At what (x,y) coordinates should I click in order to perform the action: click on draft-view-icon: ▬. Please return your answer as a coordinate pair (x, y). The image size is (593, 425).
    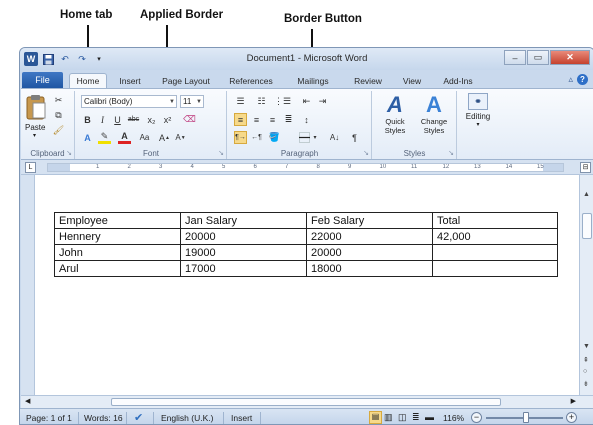
    Looking at the image, I should click on (429, 417).